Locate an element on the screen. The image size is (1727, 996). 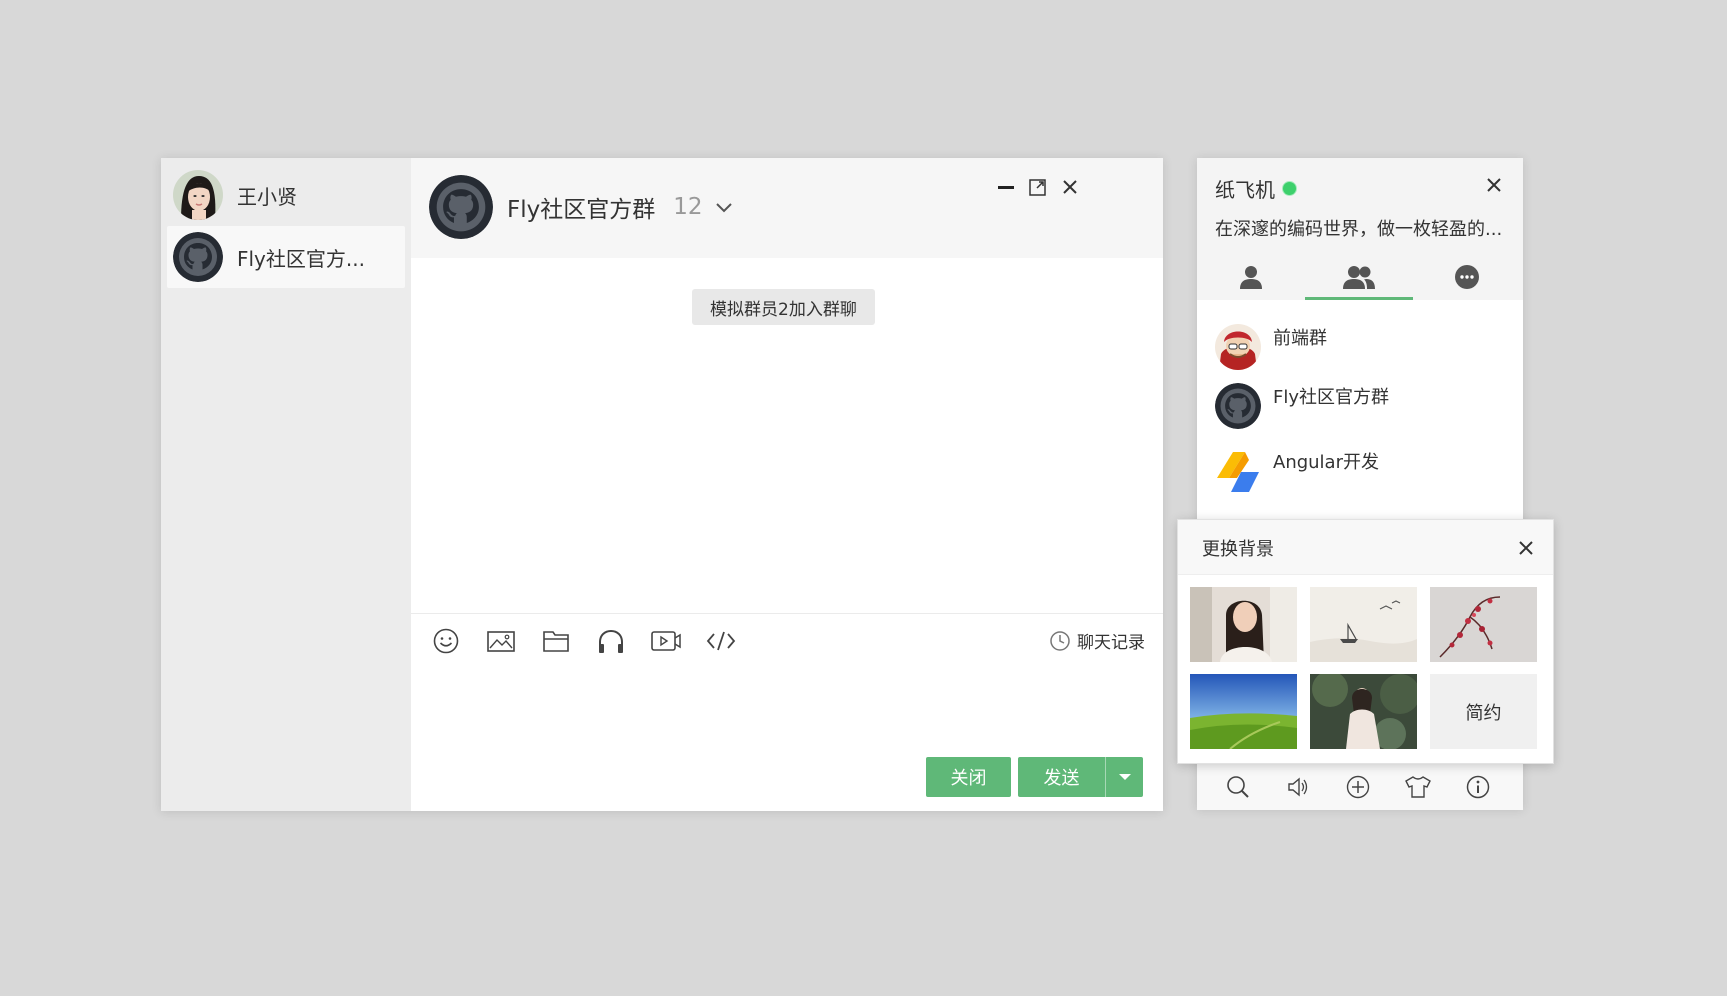
ink-boat-painting-thumbnail-icon is located at coordinates (1363, 624).